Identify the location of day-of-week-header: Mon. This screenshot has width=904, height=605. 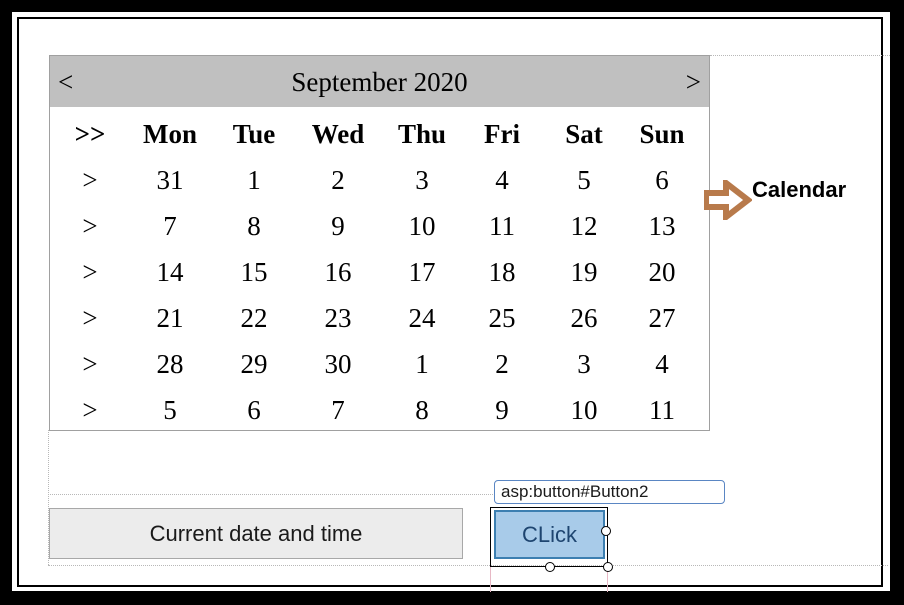
(170, 134).